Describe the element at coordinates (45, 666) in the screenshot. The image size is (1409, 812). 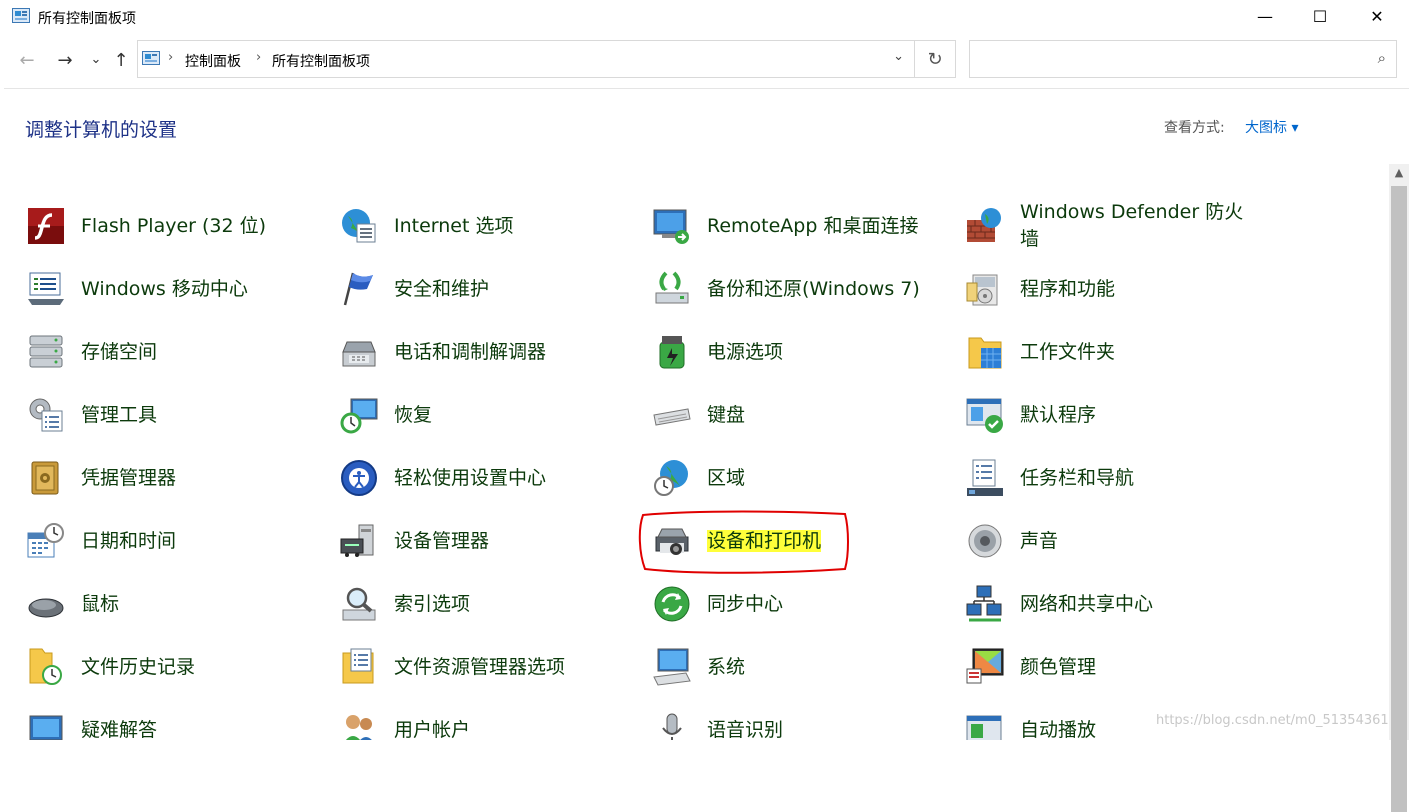
I see `file-history-icon` at that location.